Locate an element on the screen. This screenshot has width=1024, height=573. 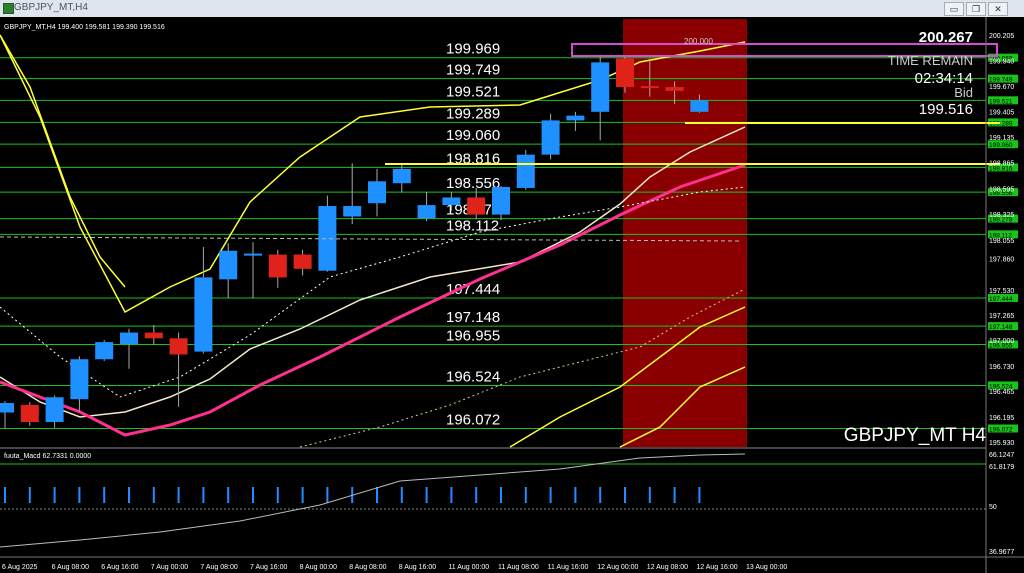
level-label: 197.148 is located at coordinates (473, 317).